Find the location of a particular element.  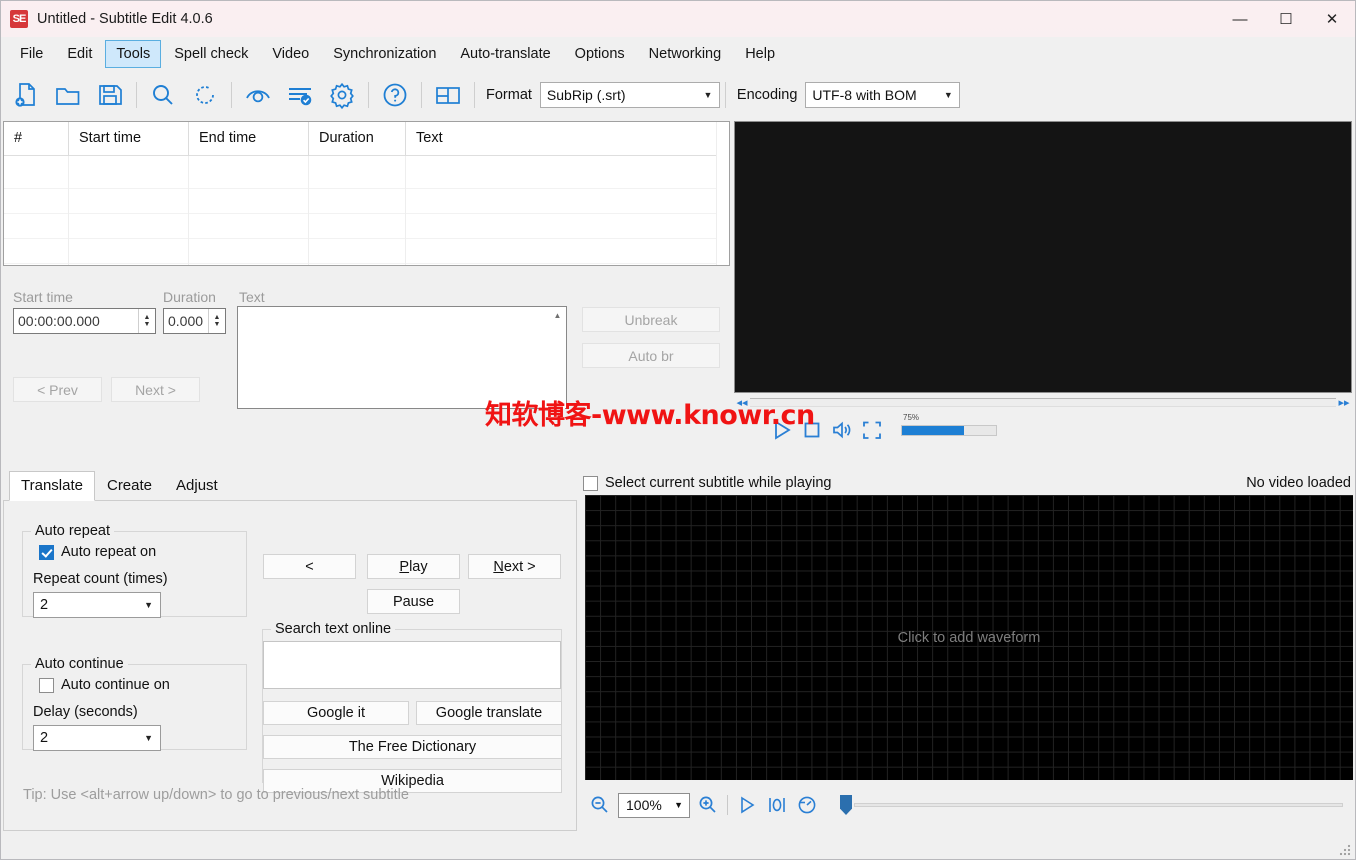

volume-slider-fill is located at coordinates (933, 430).